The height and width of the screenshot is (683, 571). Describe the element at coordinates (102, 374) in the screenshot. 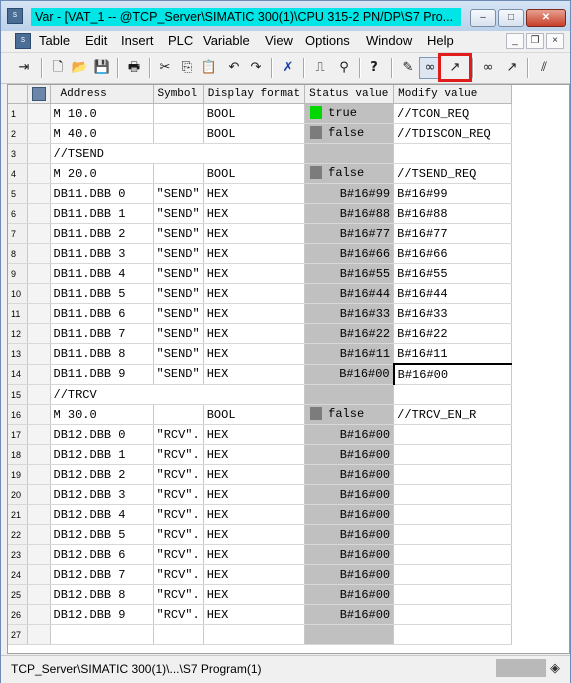

I see `address-cell: DB11.DBB 9` at that location.